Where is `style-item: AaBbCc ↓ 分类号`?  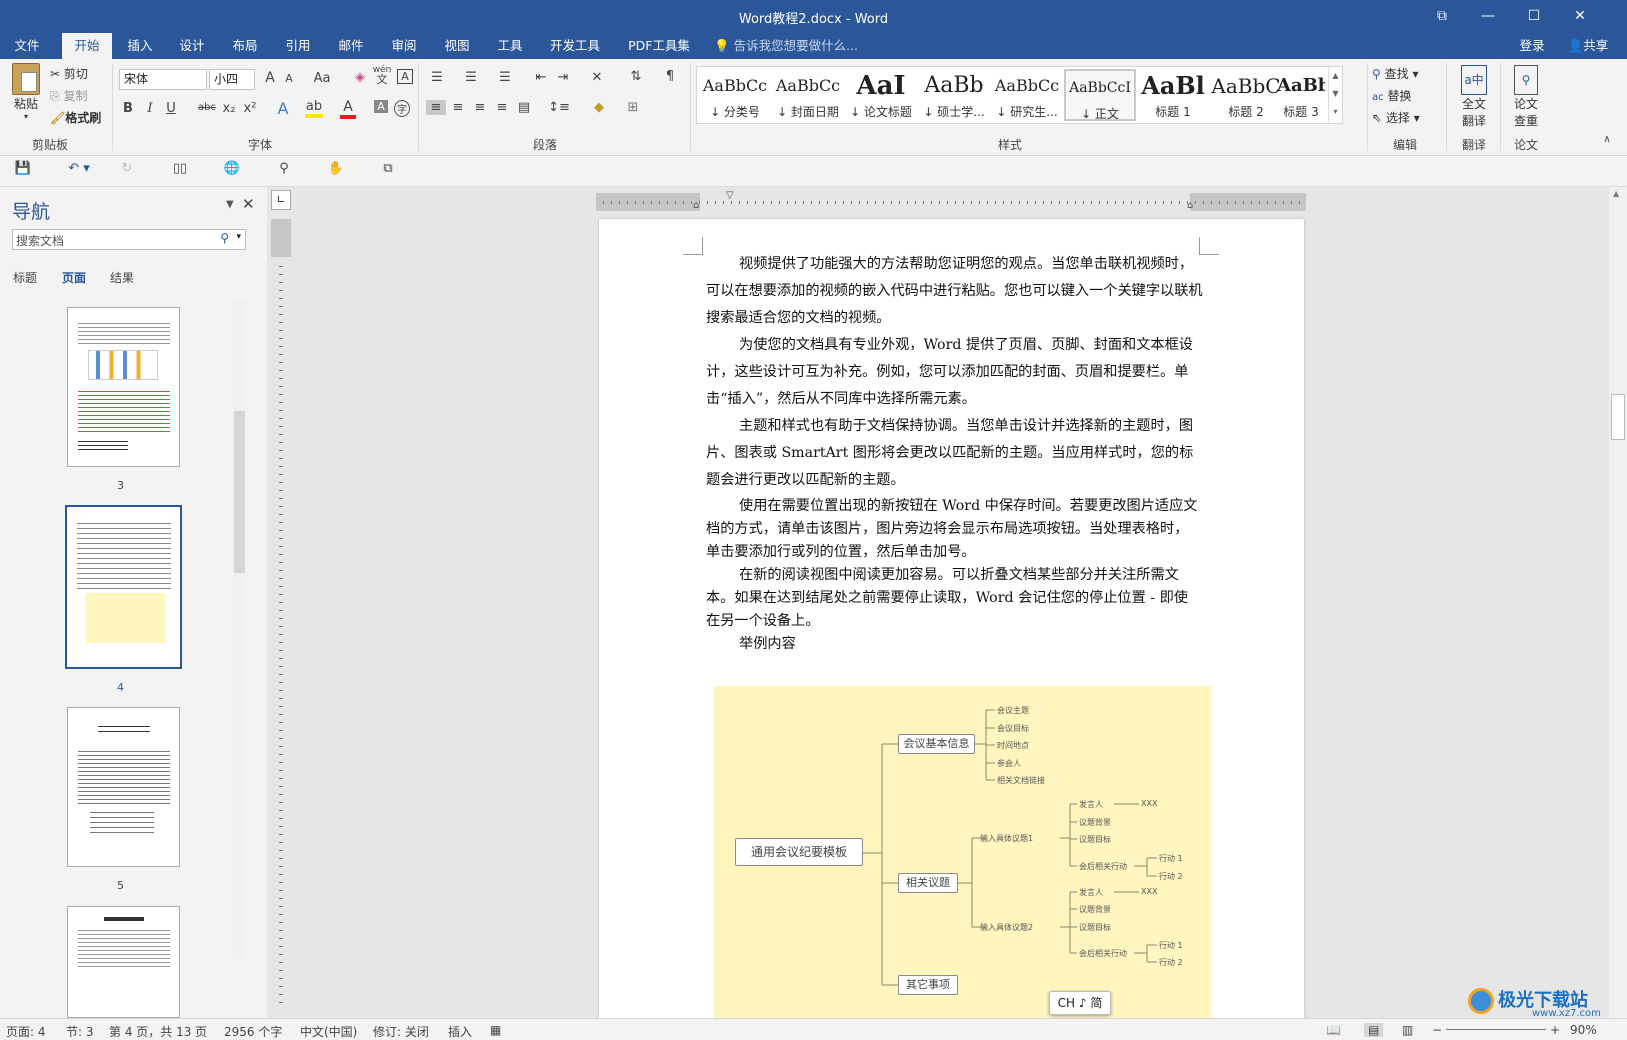 style-item: AaBbCc ↓ 分类号 is located at coordinates (735, 95).